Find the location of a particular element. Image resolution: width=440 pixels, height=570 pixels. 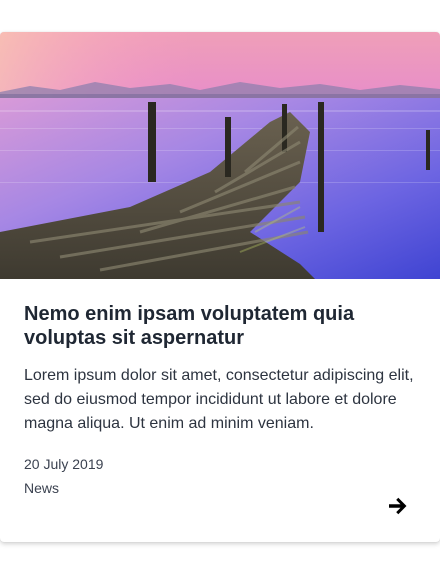

card-category: News is located at coordinates (42, 488).